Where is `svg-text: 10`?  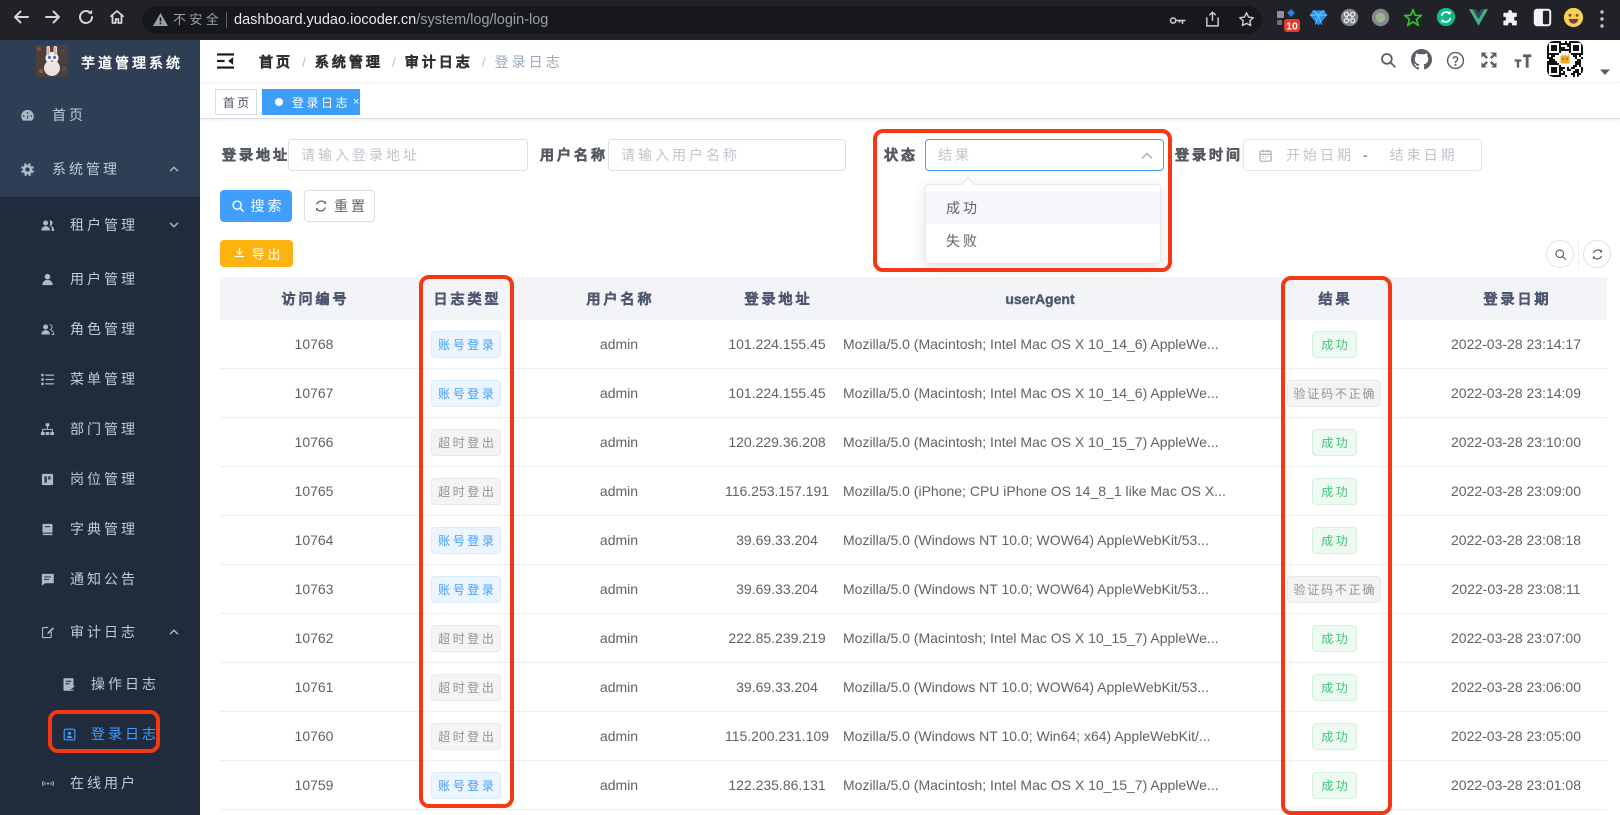 svg-text: 10 is located at coordinates (1292, 27).